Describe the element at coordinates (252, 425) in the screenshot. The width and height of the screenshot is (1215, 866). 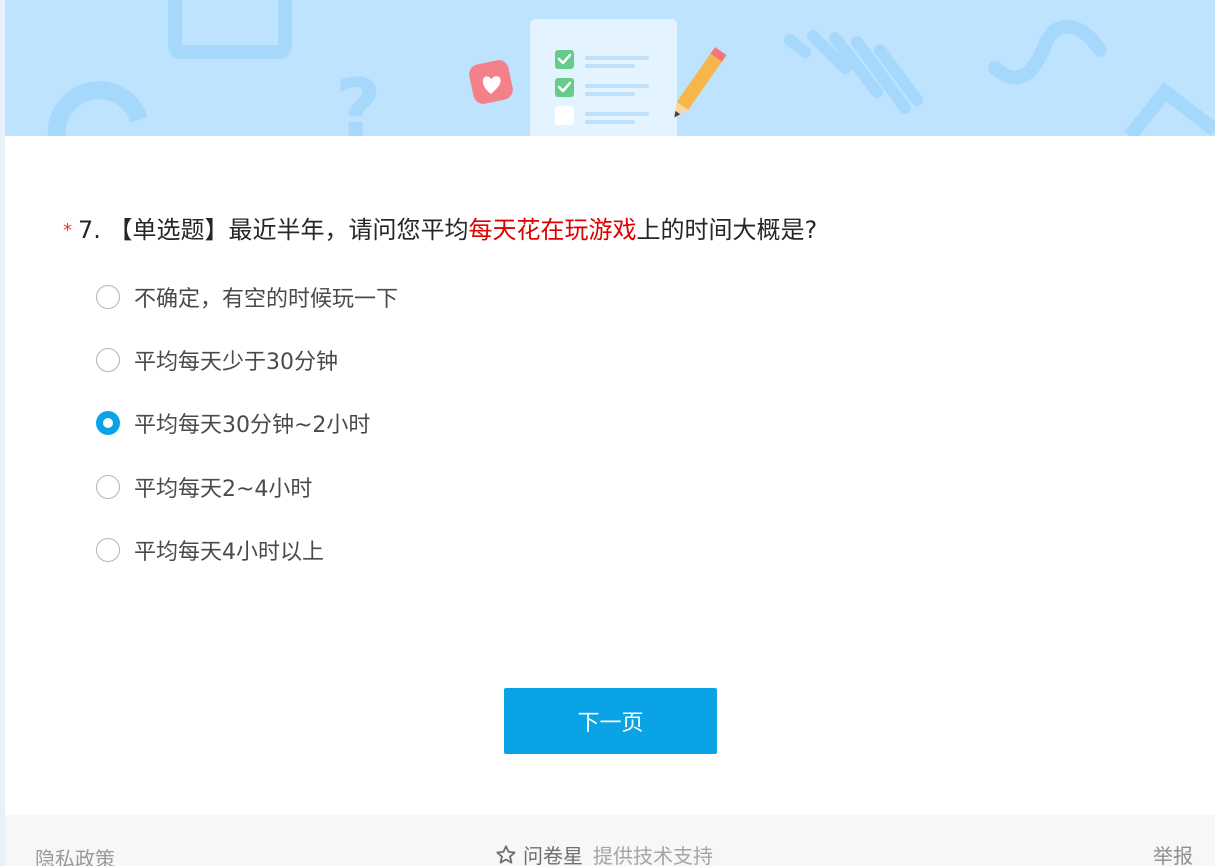
I see `option-label: 平均每天30分钟~2小时` at that location.